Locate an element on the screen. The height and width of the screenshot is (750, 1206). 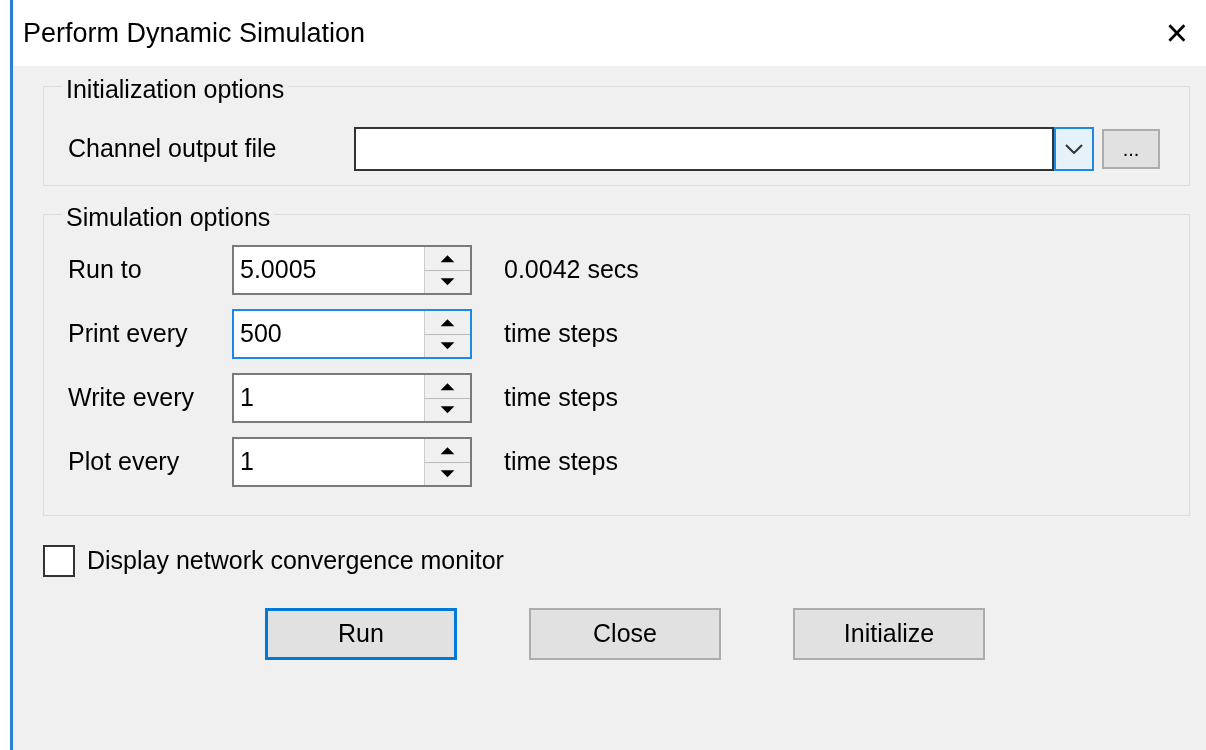
spin-field: 500 is located at coordinates (352, 334).